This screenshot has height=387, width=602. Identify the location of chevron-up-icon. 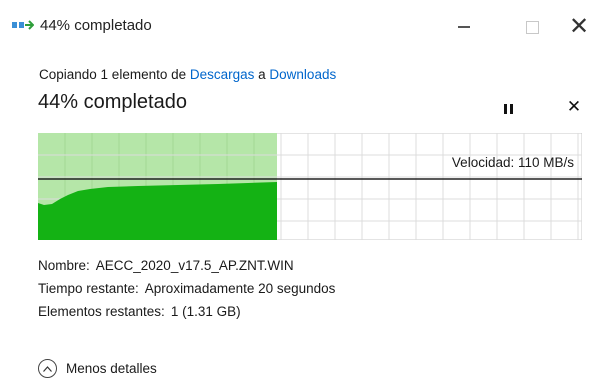
(47, 368).